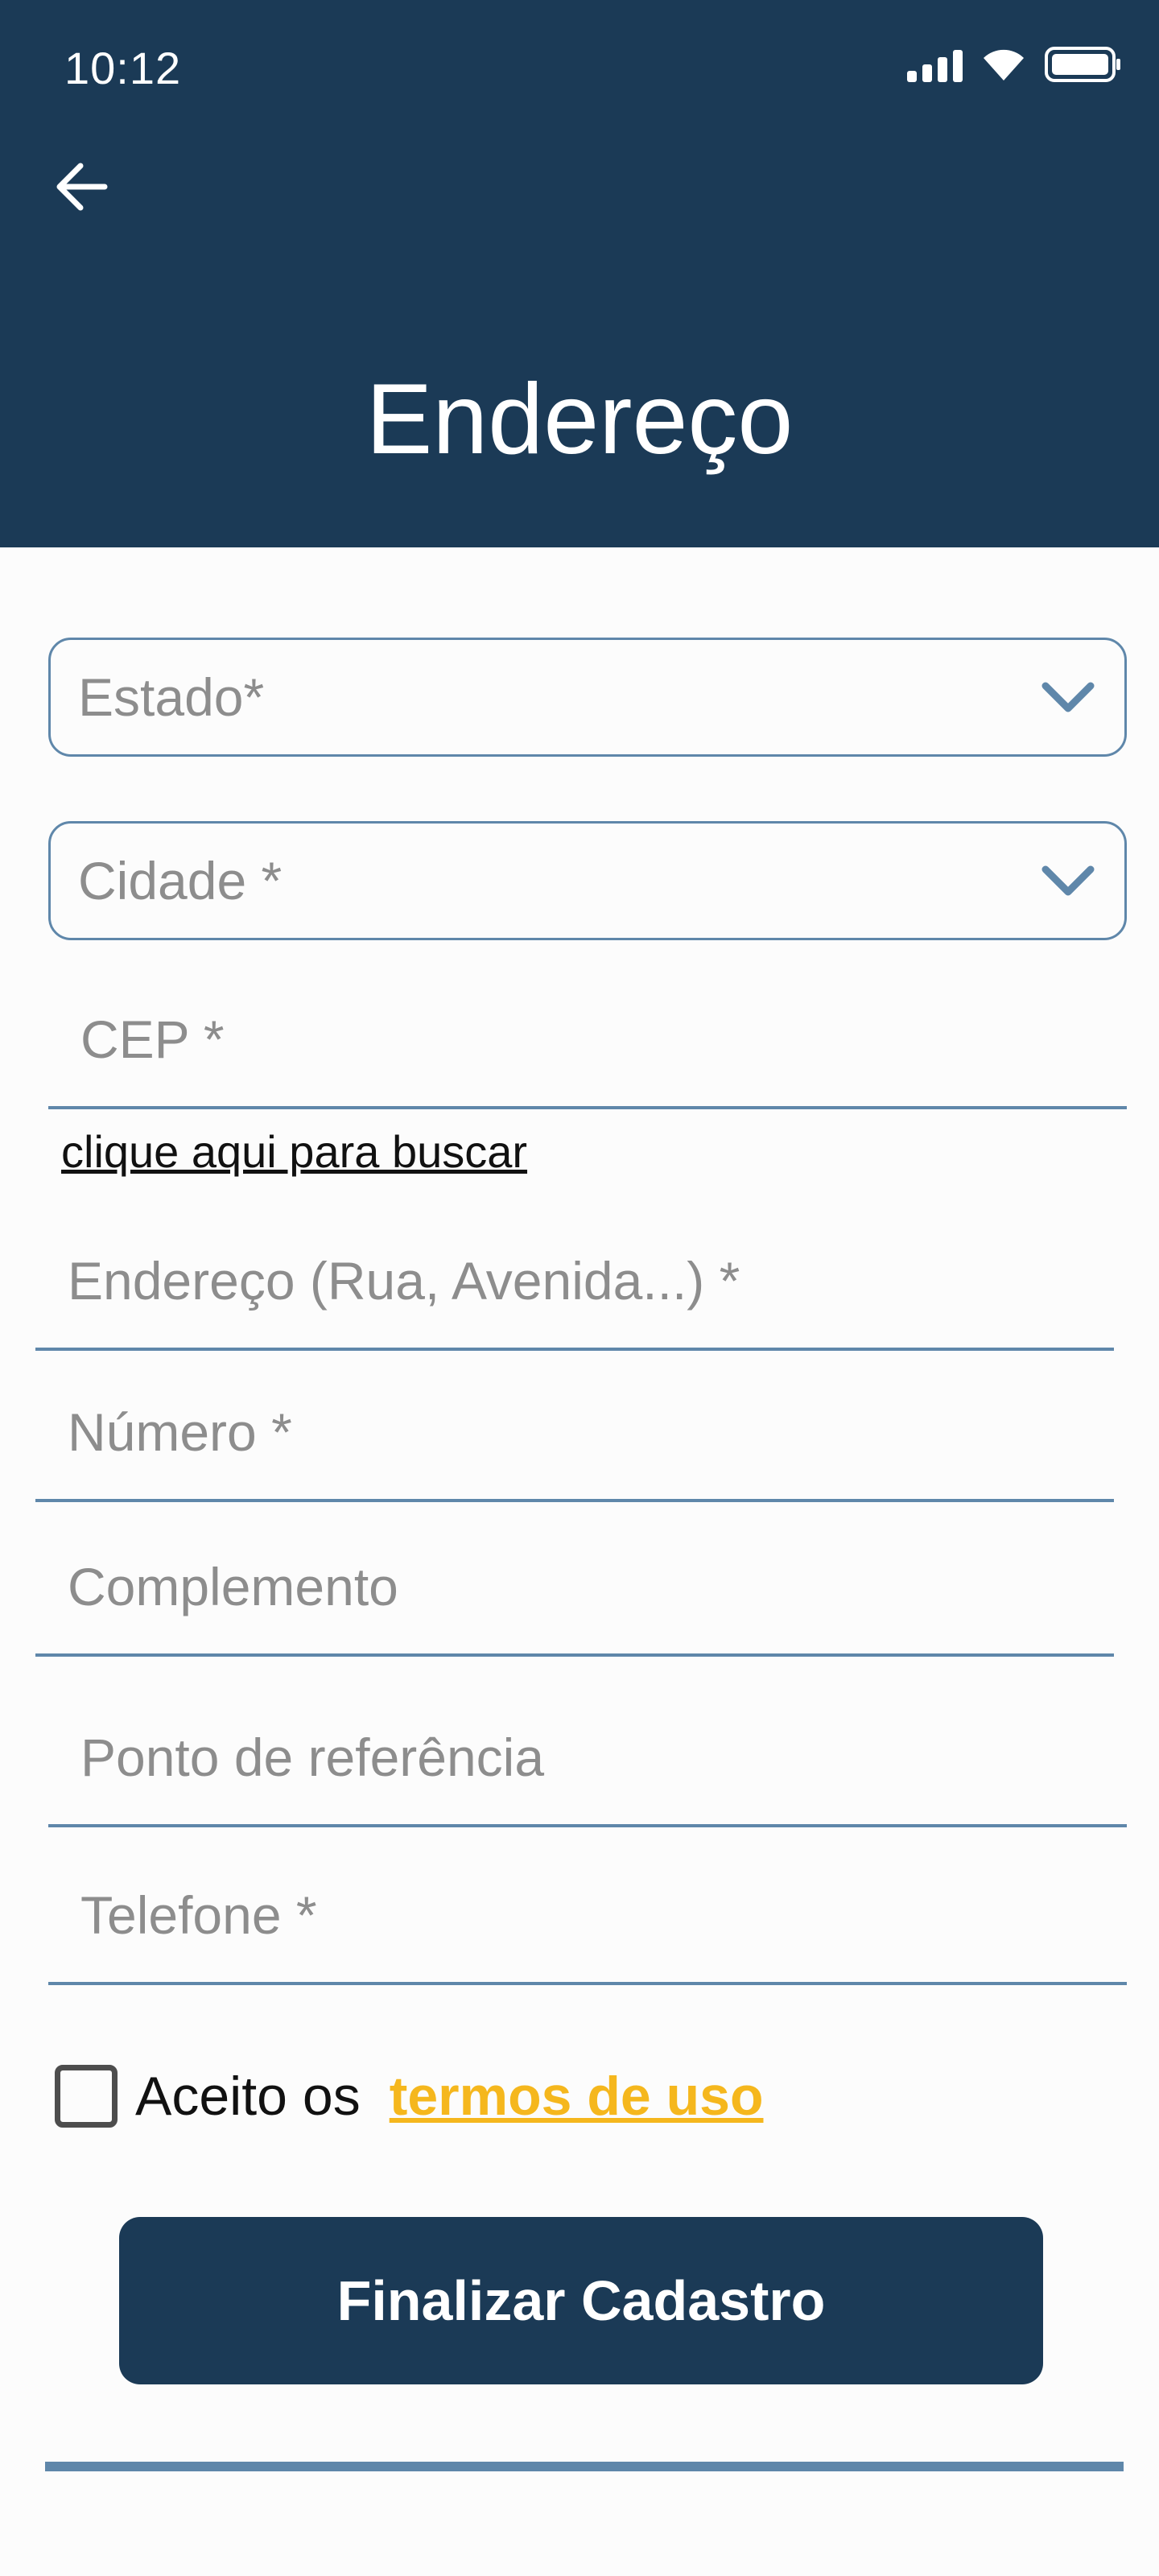 The image size is (1159, 2576). I want to click on terms-label: Aceito os, so click(248, 2096).